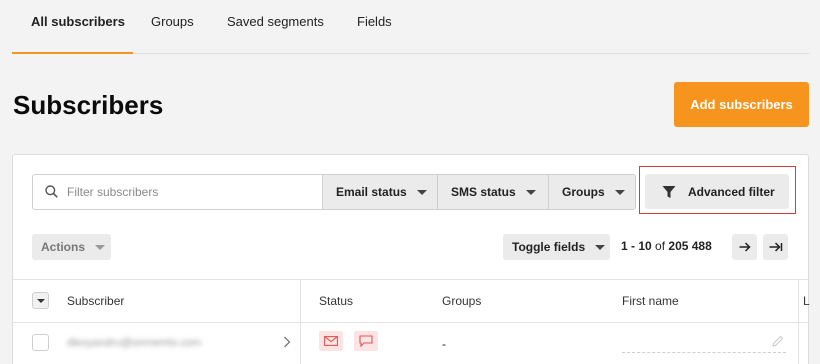 The height and width of the screenshot is (364, 820). Describe the element at coordinates (583, 192) in the screenshot. I see `groups-label: Groups` at that location.